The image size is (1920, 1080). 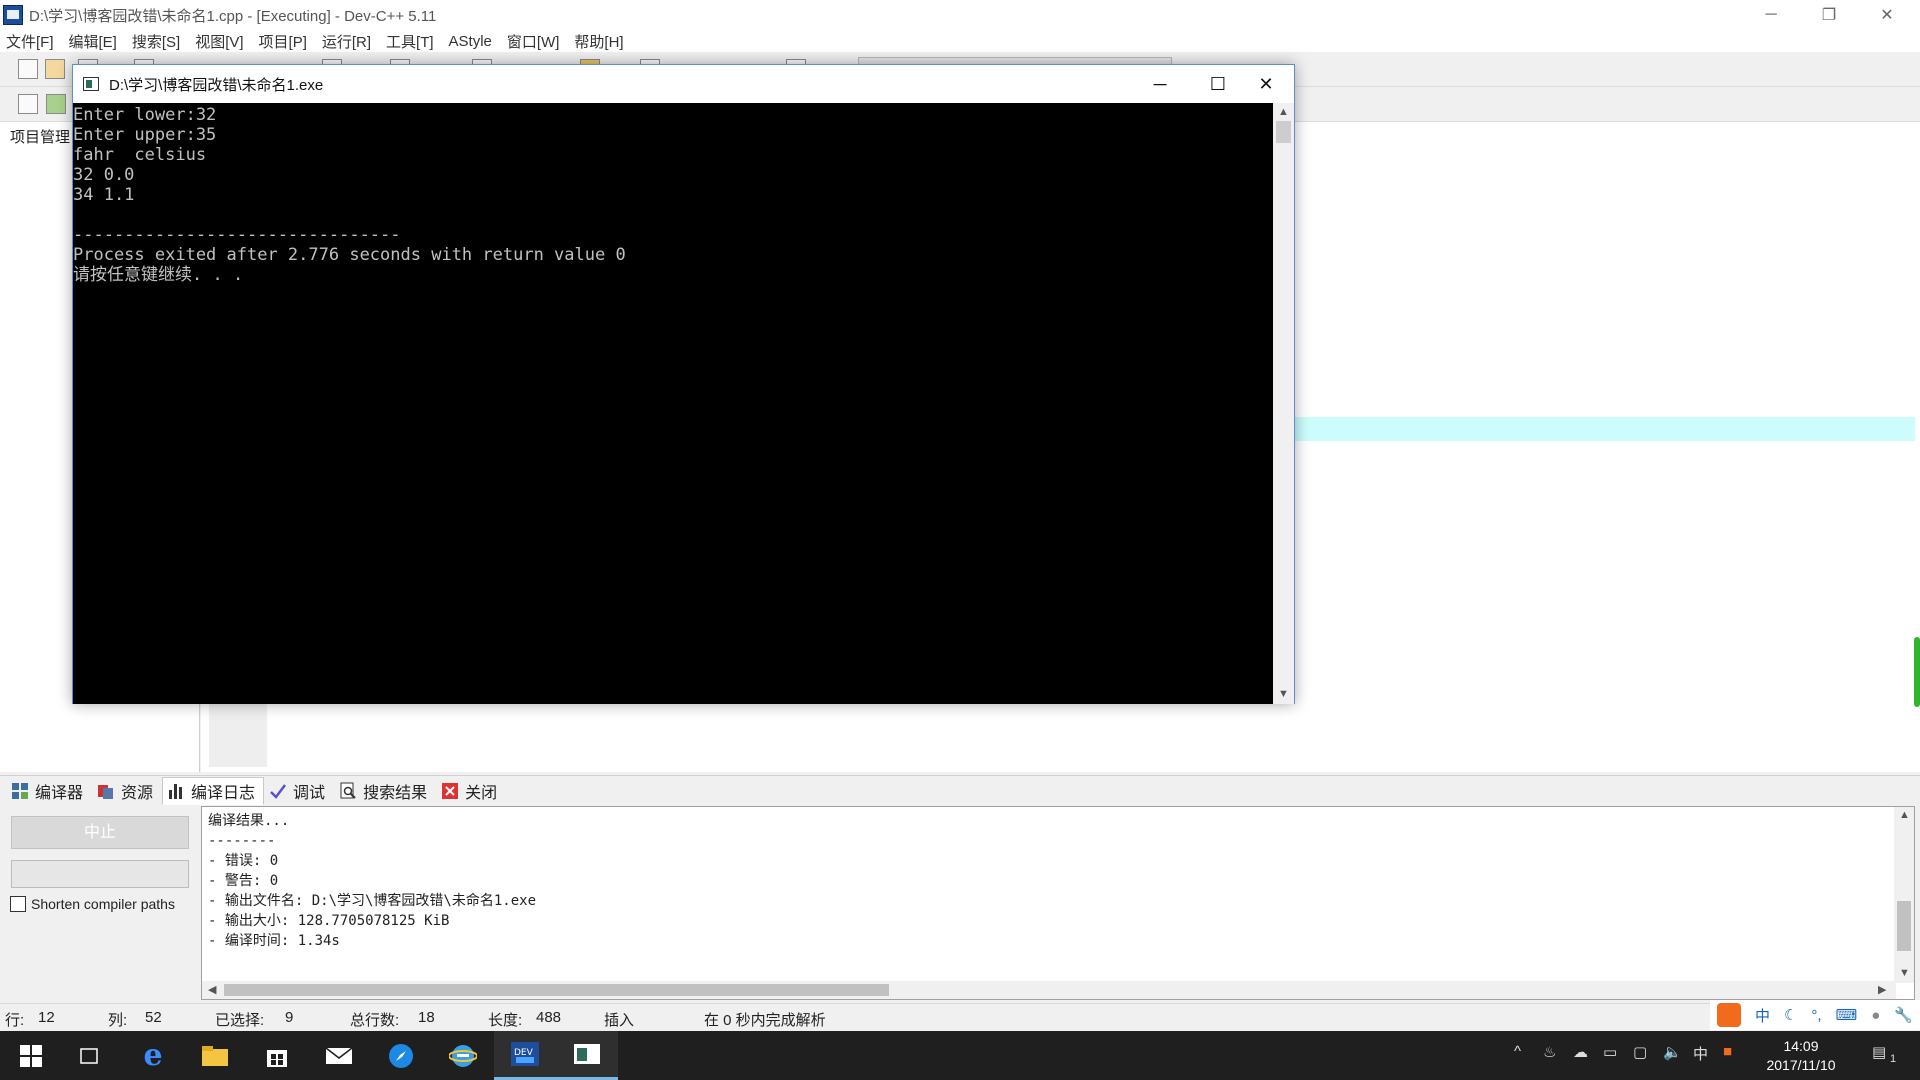 I want to click on console-scroll-down-icon: ▼, so click(x=1283, y=694).